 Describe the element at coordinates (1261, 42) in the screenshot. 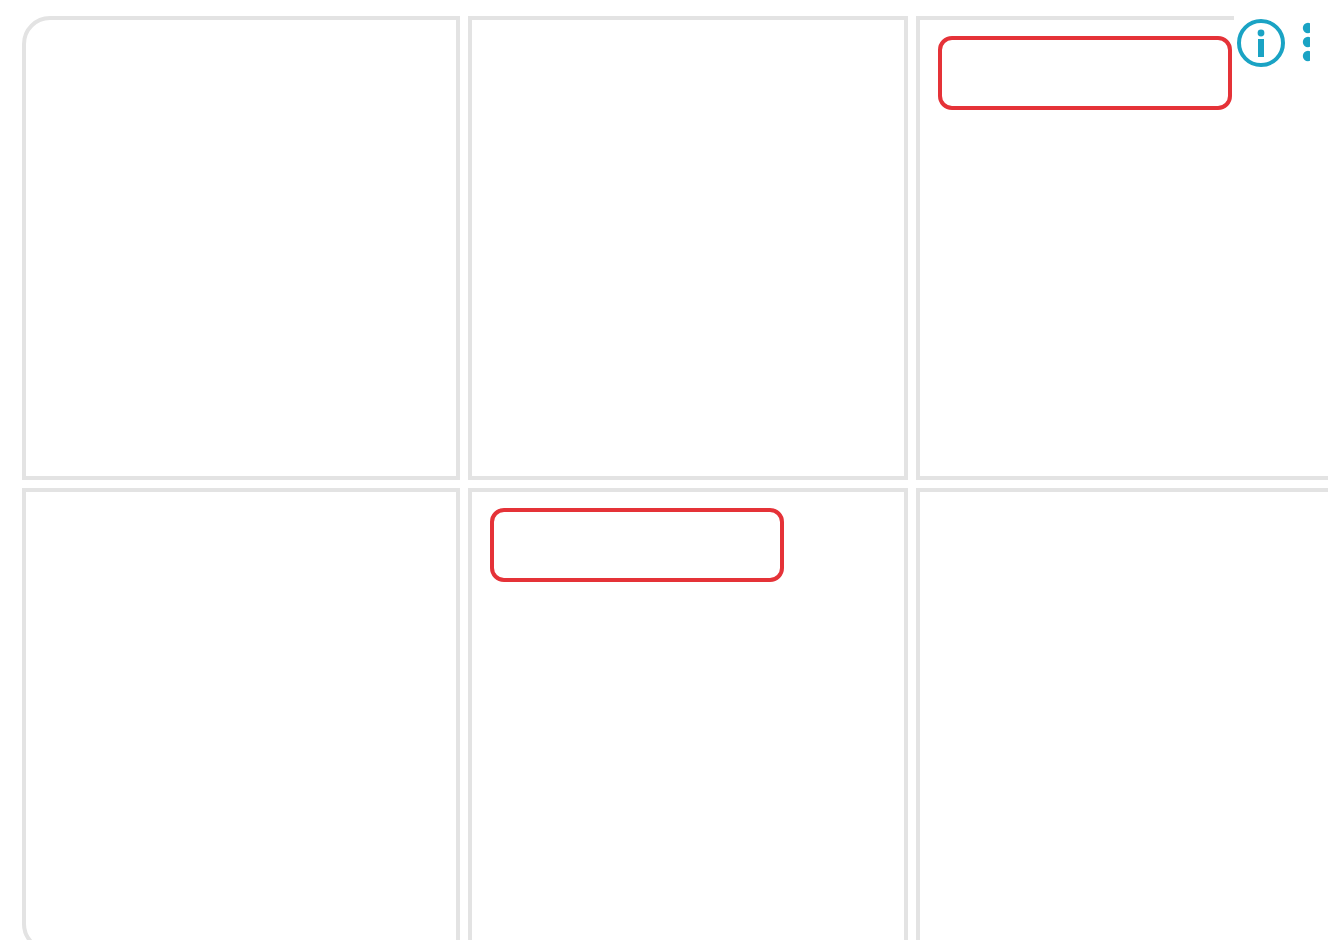

I see `info-icon` at that location.